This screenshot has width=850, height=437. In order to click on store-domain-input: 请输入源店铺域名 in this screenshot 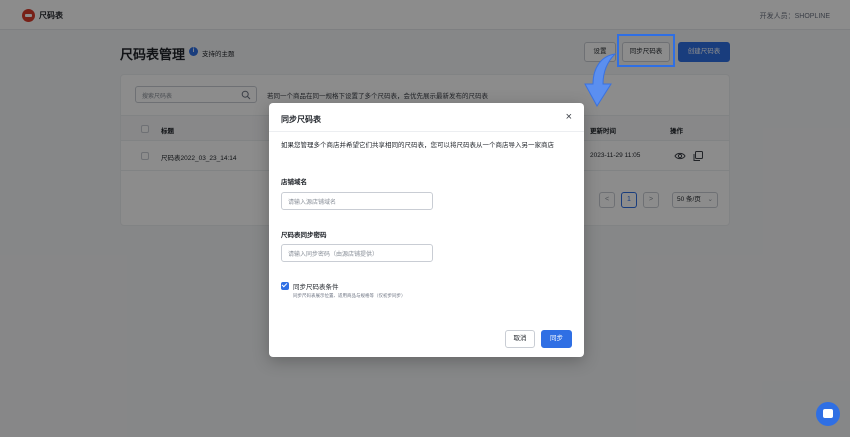, I will do `click(357, 201)`.